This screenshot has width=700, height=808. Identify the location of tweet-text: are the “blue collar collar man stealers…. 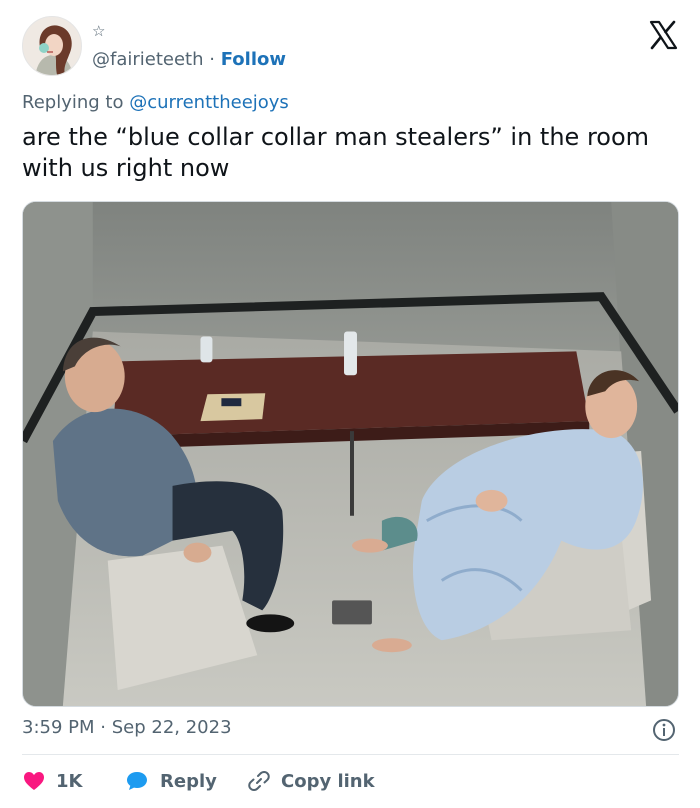
(336, 152).